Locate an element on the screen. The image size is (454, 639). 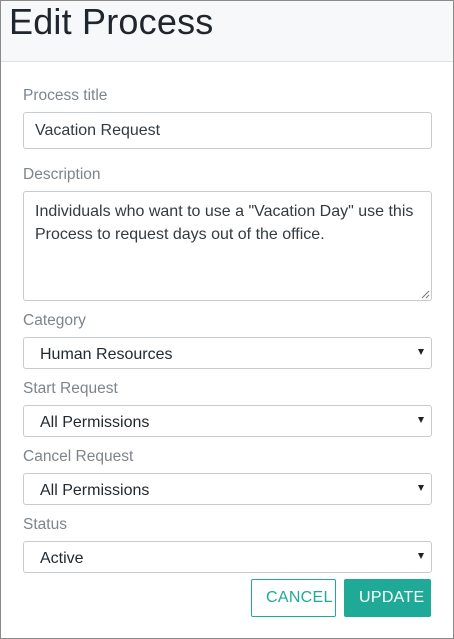
category-select: Human Resources is located at coordinates (227, 353).